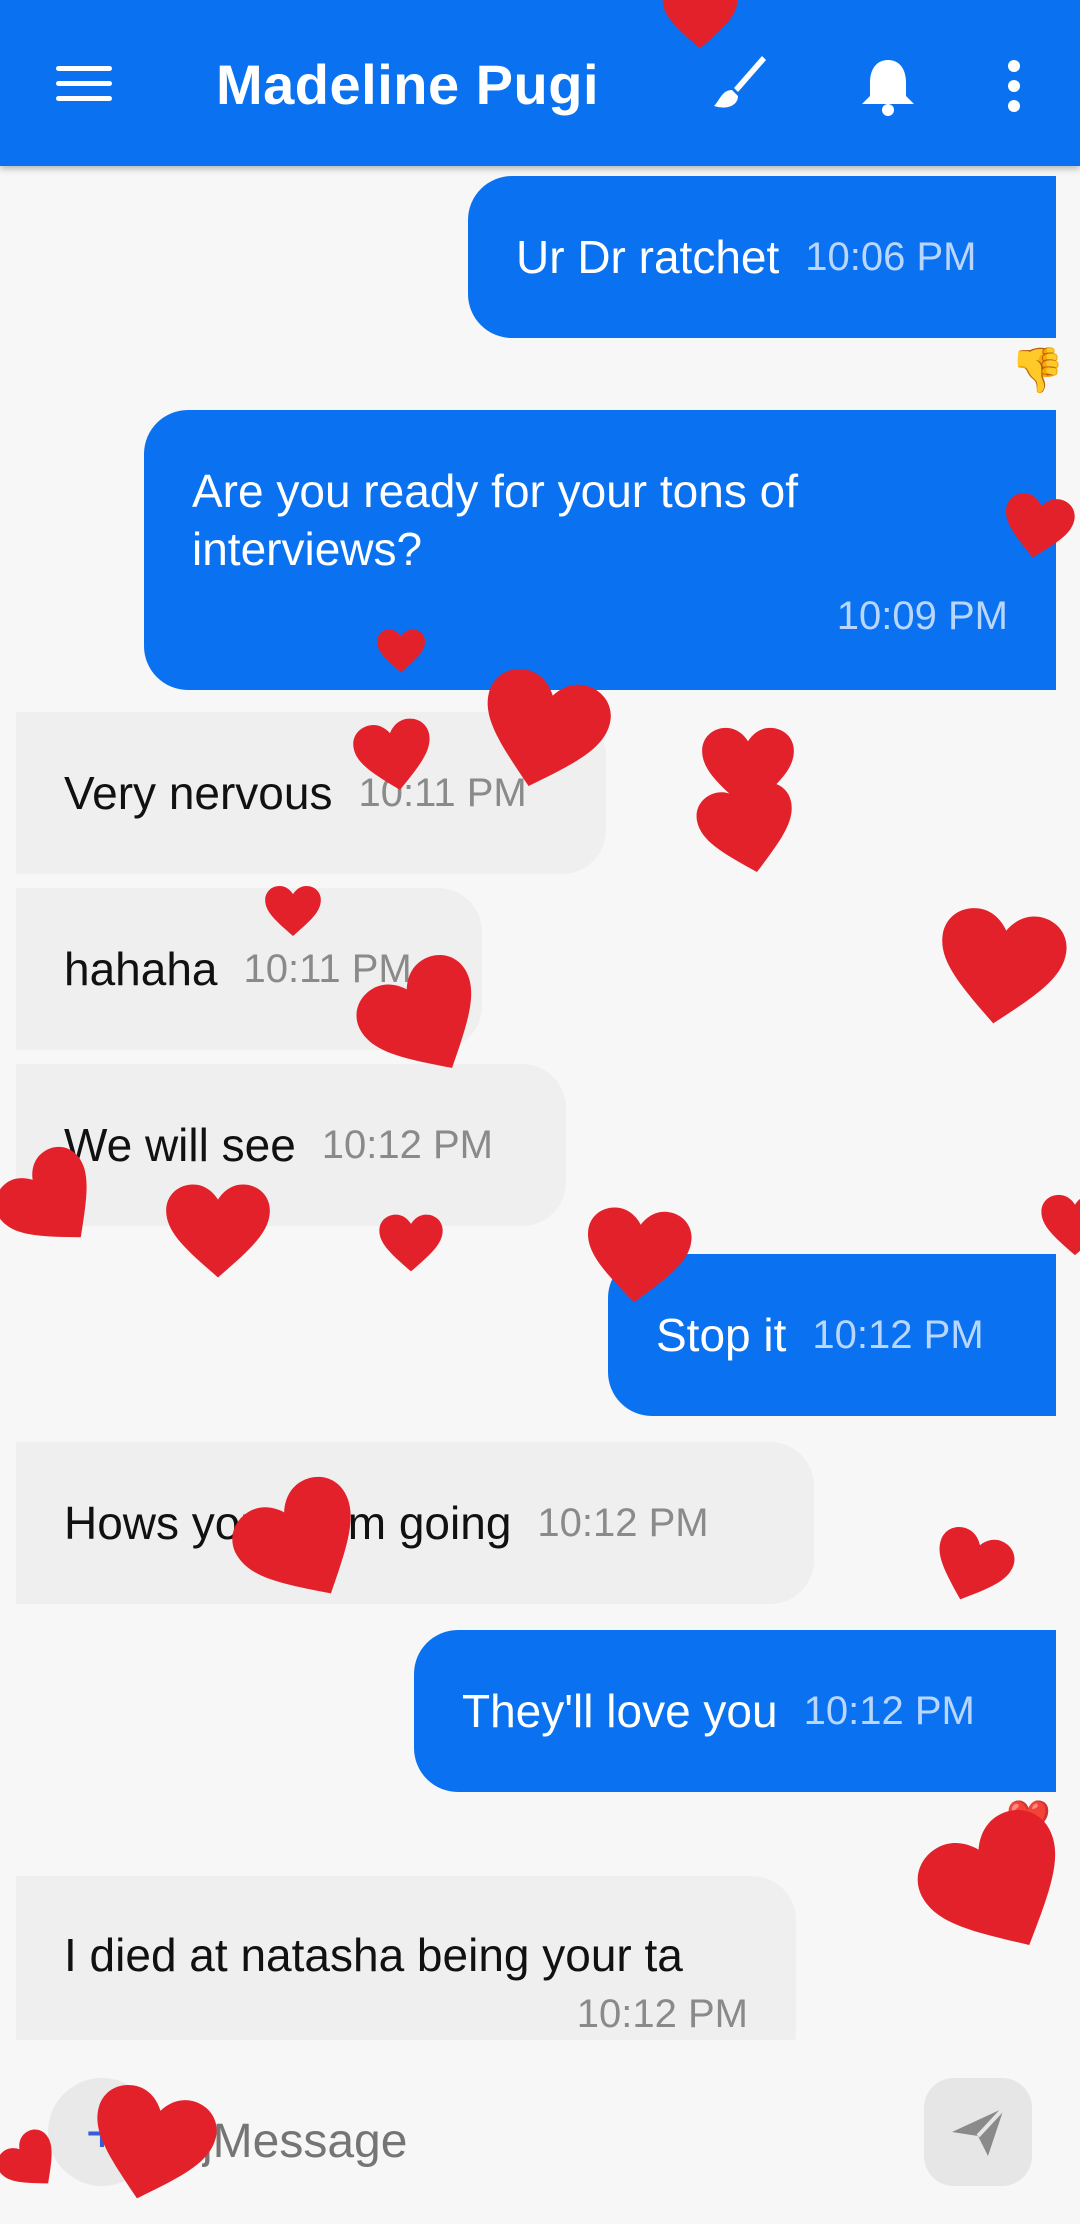 Image resolution: width=1080 pixels, height=2224 pixels. What do you see at coordinates (288, 1523) in the screenshot?
I see `message-text: Hows your term going` at bounding box center [288, 1523].